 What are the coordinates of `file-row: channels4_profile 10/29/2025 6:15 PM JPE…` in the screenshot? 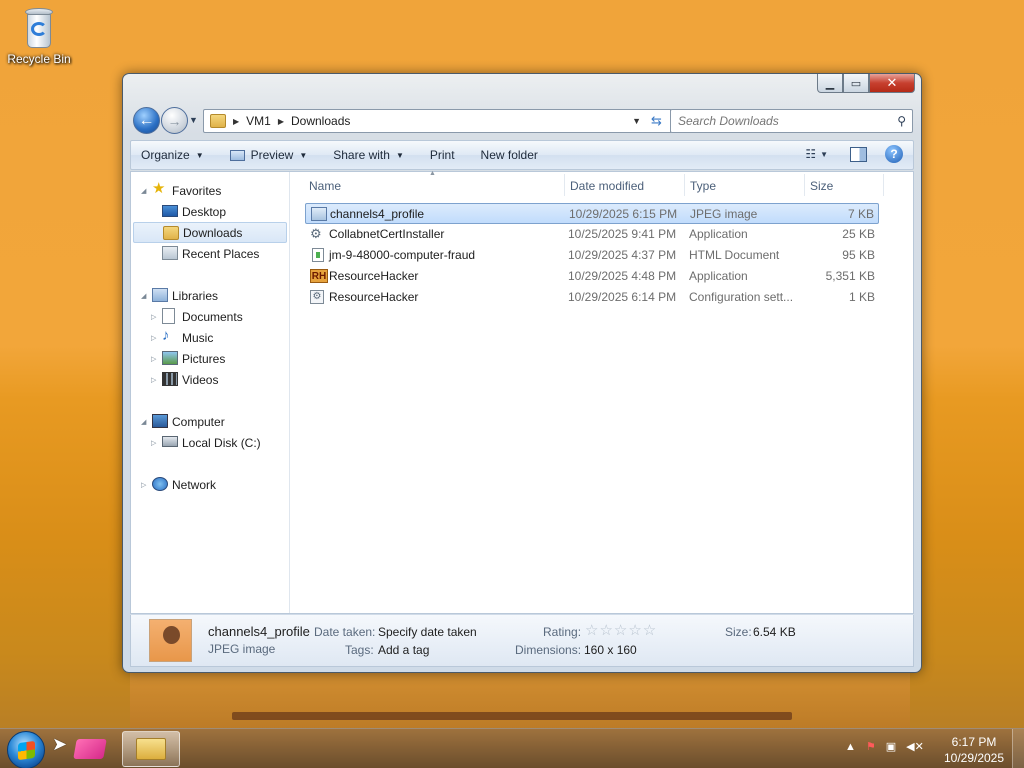 It's located at (592, 213).